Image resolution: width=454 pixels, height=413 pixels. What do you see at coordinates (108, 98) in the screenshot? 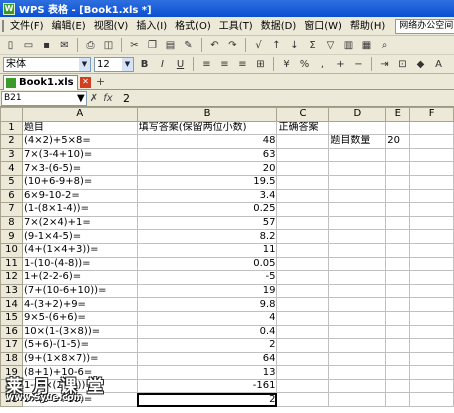
I see `function-icon: fx` at bounding box center [108, 98].